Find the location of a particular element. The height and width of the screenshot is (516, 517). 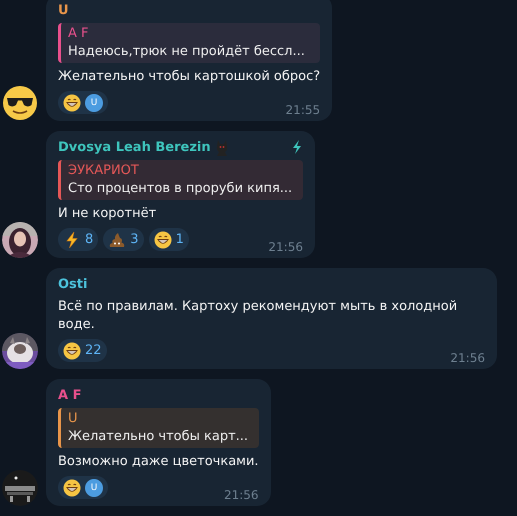

quoted-sender: U is located at coordinates (73, 419).